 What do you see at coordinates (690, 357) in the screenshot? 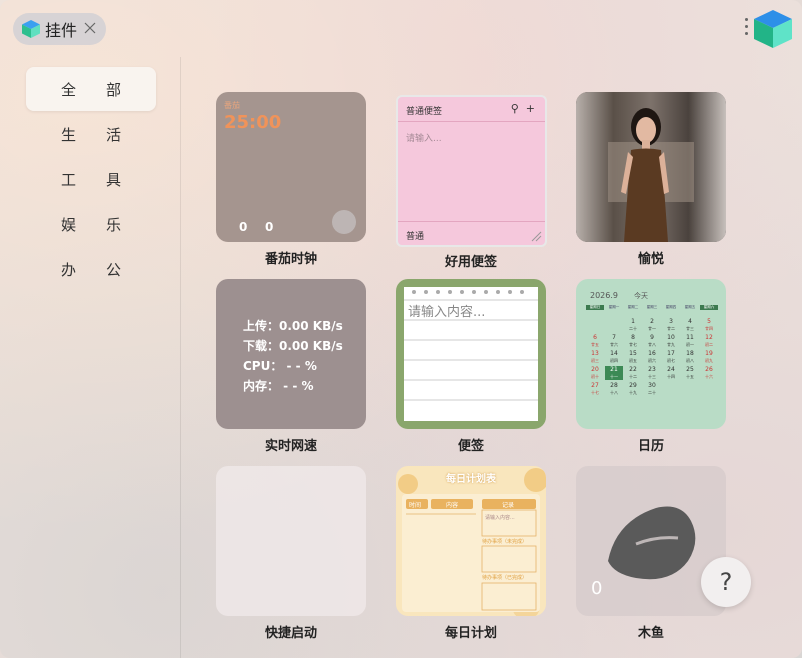
I see `calendar-day: 18 初八` at bounding box center [690, 357].